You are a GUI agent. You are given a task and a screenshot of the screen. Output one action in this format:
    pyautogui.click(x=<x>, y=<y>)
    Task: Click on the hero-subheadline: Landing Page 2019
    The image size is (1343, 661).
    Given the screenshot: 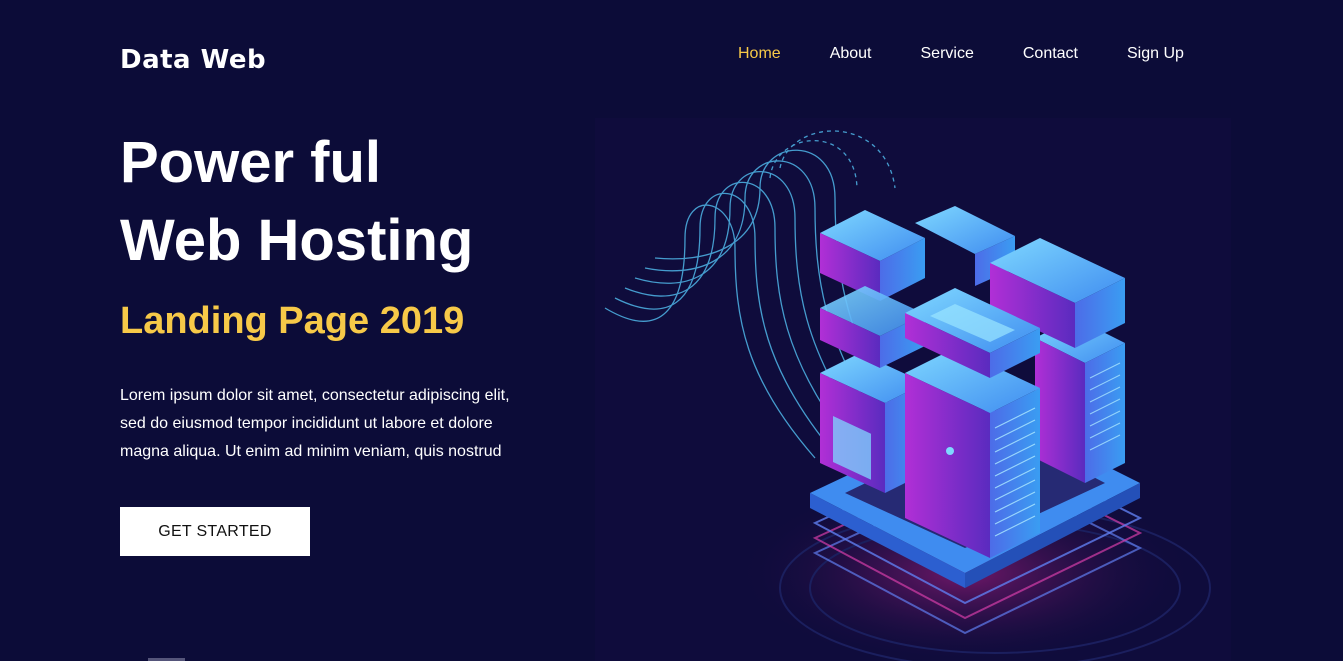 What is the action you would take?
    pyautogui.click(x=292, y=321)
    